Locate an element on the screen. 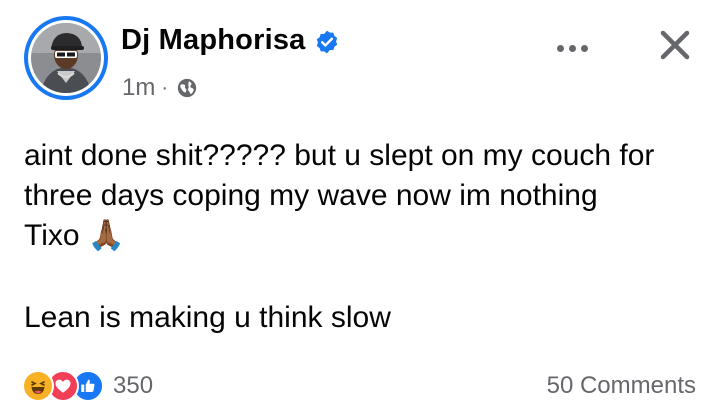 The height and width of the screenshot is (418, 720). post-footer: 350 50 Comments is located at coordinates (359, 386).